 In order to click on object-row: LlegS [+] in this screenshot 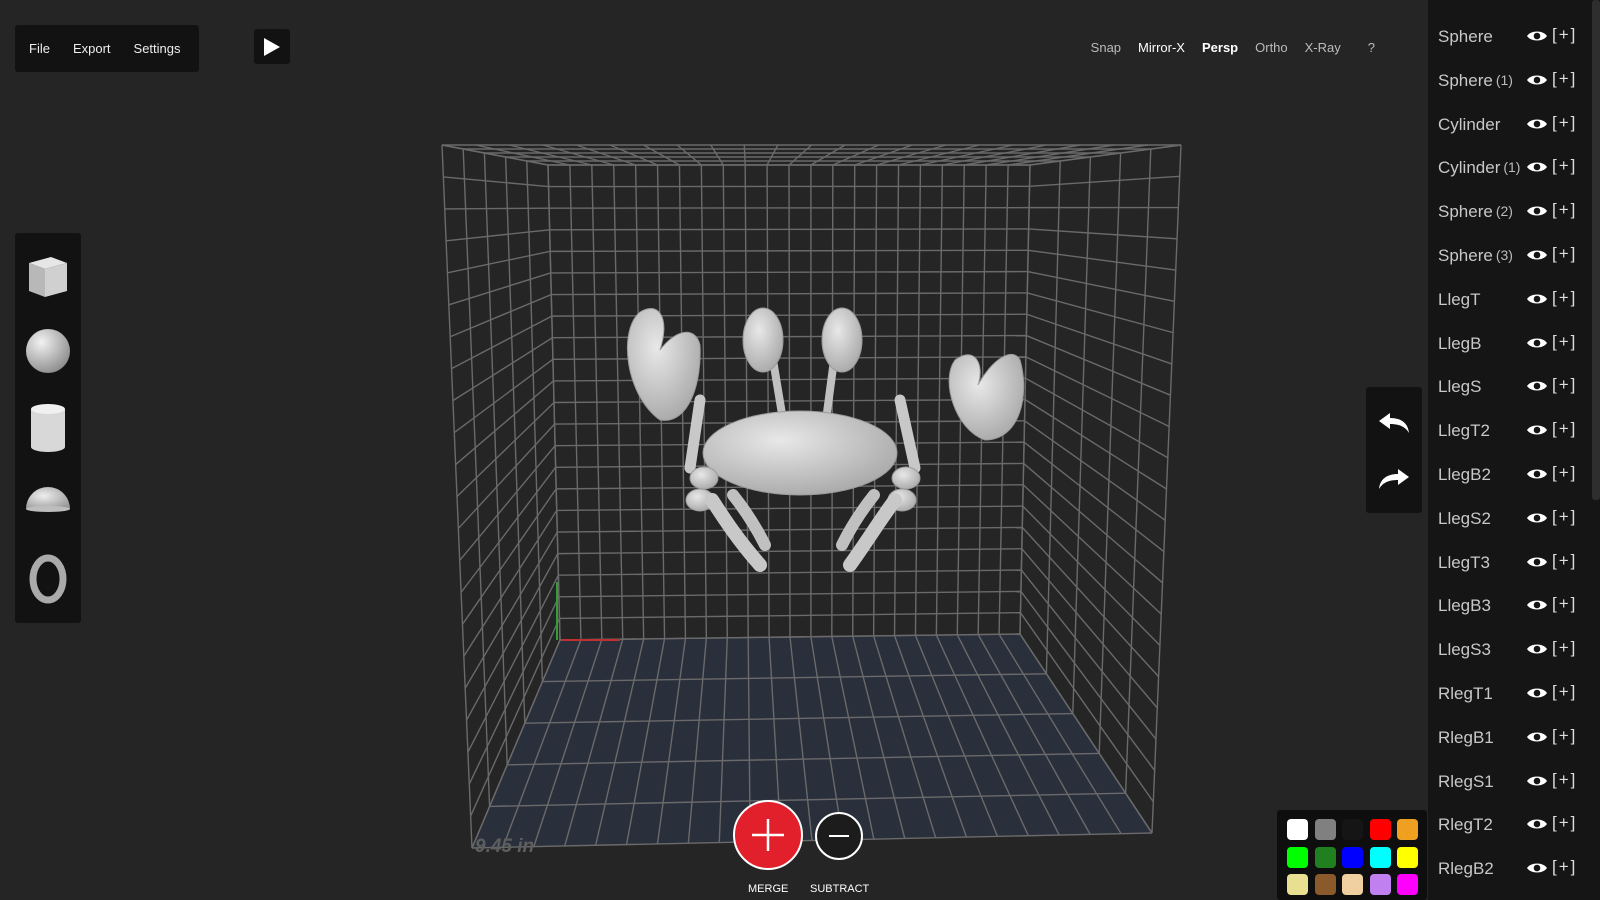, I will do `click(1510, 385)`.